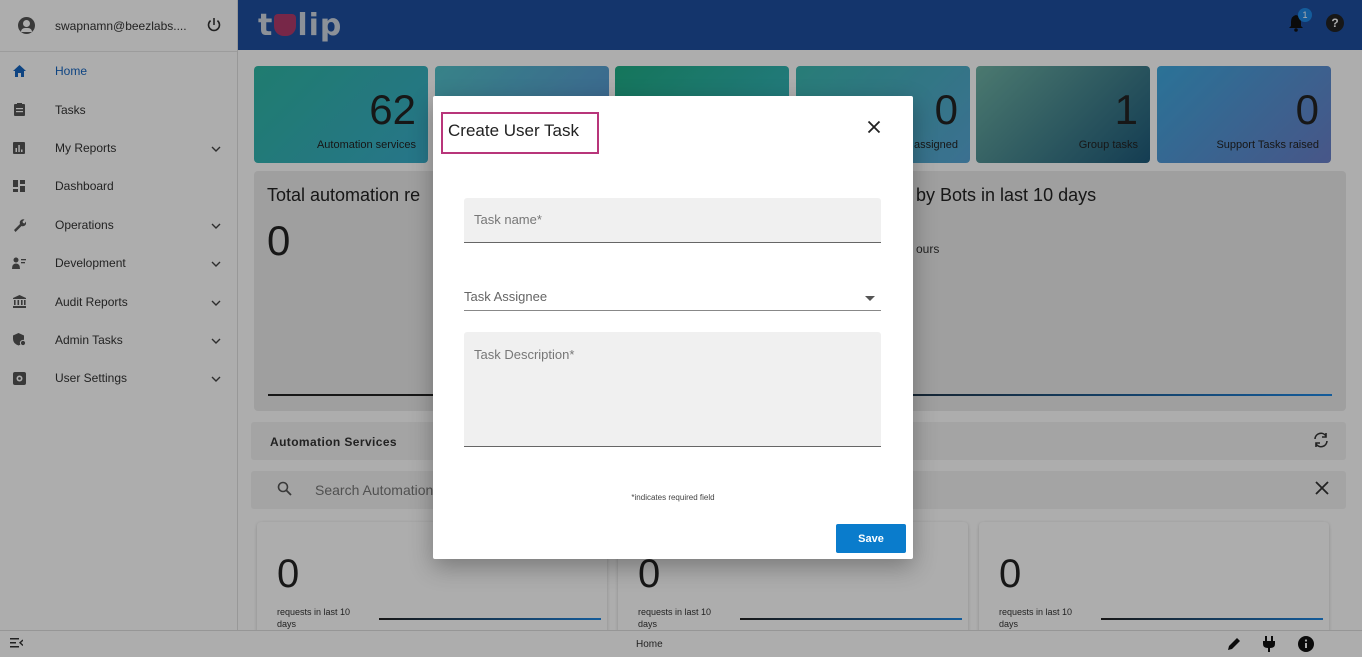 The width and height of the screenshot is (1362, 657). What do you see at coordinates (506, 296) in the screenshot?
I see `task-assignee-label: Task Assignee` at bounding box center [506, 296].